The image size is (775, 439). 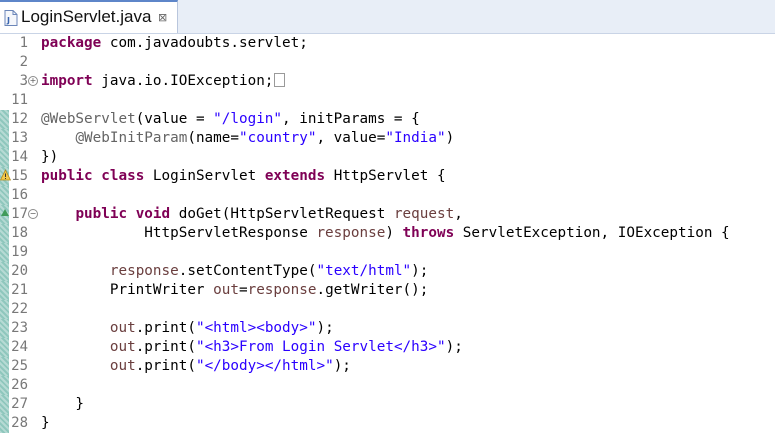 What do you see at coordinates (19, 100) in the screenshot?
I see `line-number: 11` at bounding box center [19, 100].